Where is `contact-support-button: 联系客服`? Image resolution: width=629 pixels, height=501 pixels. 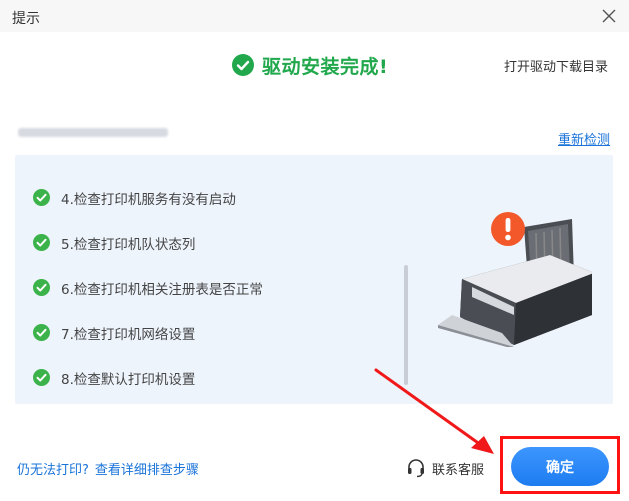
contact-support-button: 联系客服 is located at coordinates (445, 468).